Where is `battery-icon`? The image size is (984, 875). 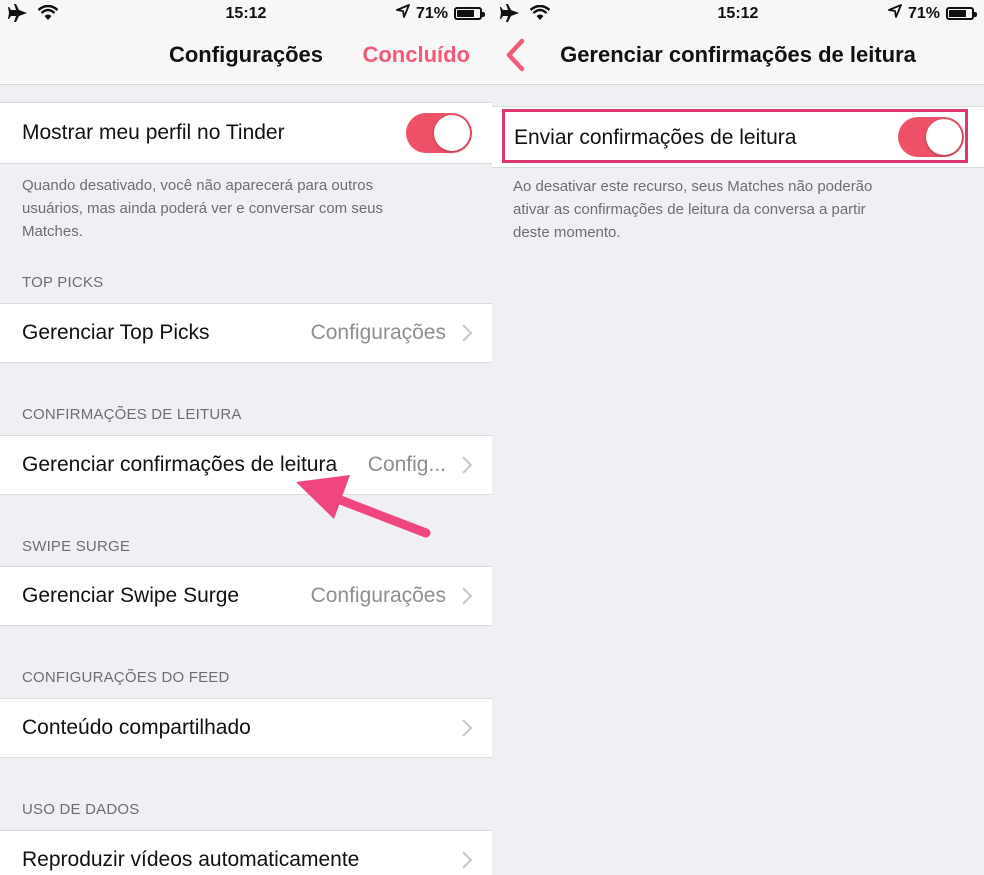 battery-icon is located at coordinates (961, 13).